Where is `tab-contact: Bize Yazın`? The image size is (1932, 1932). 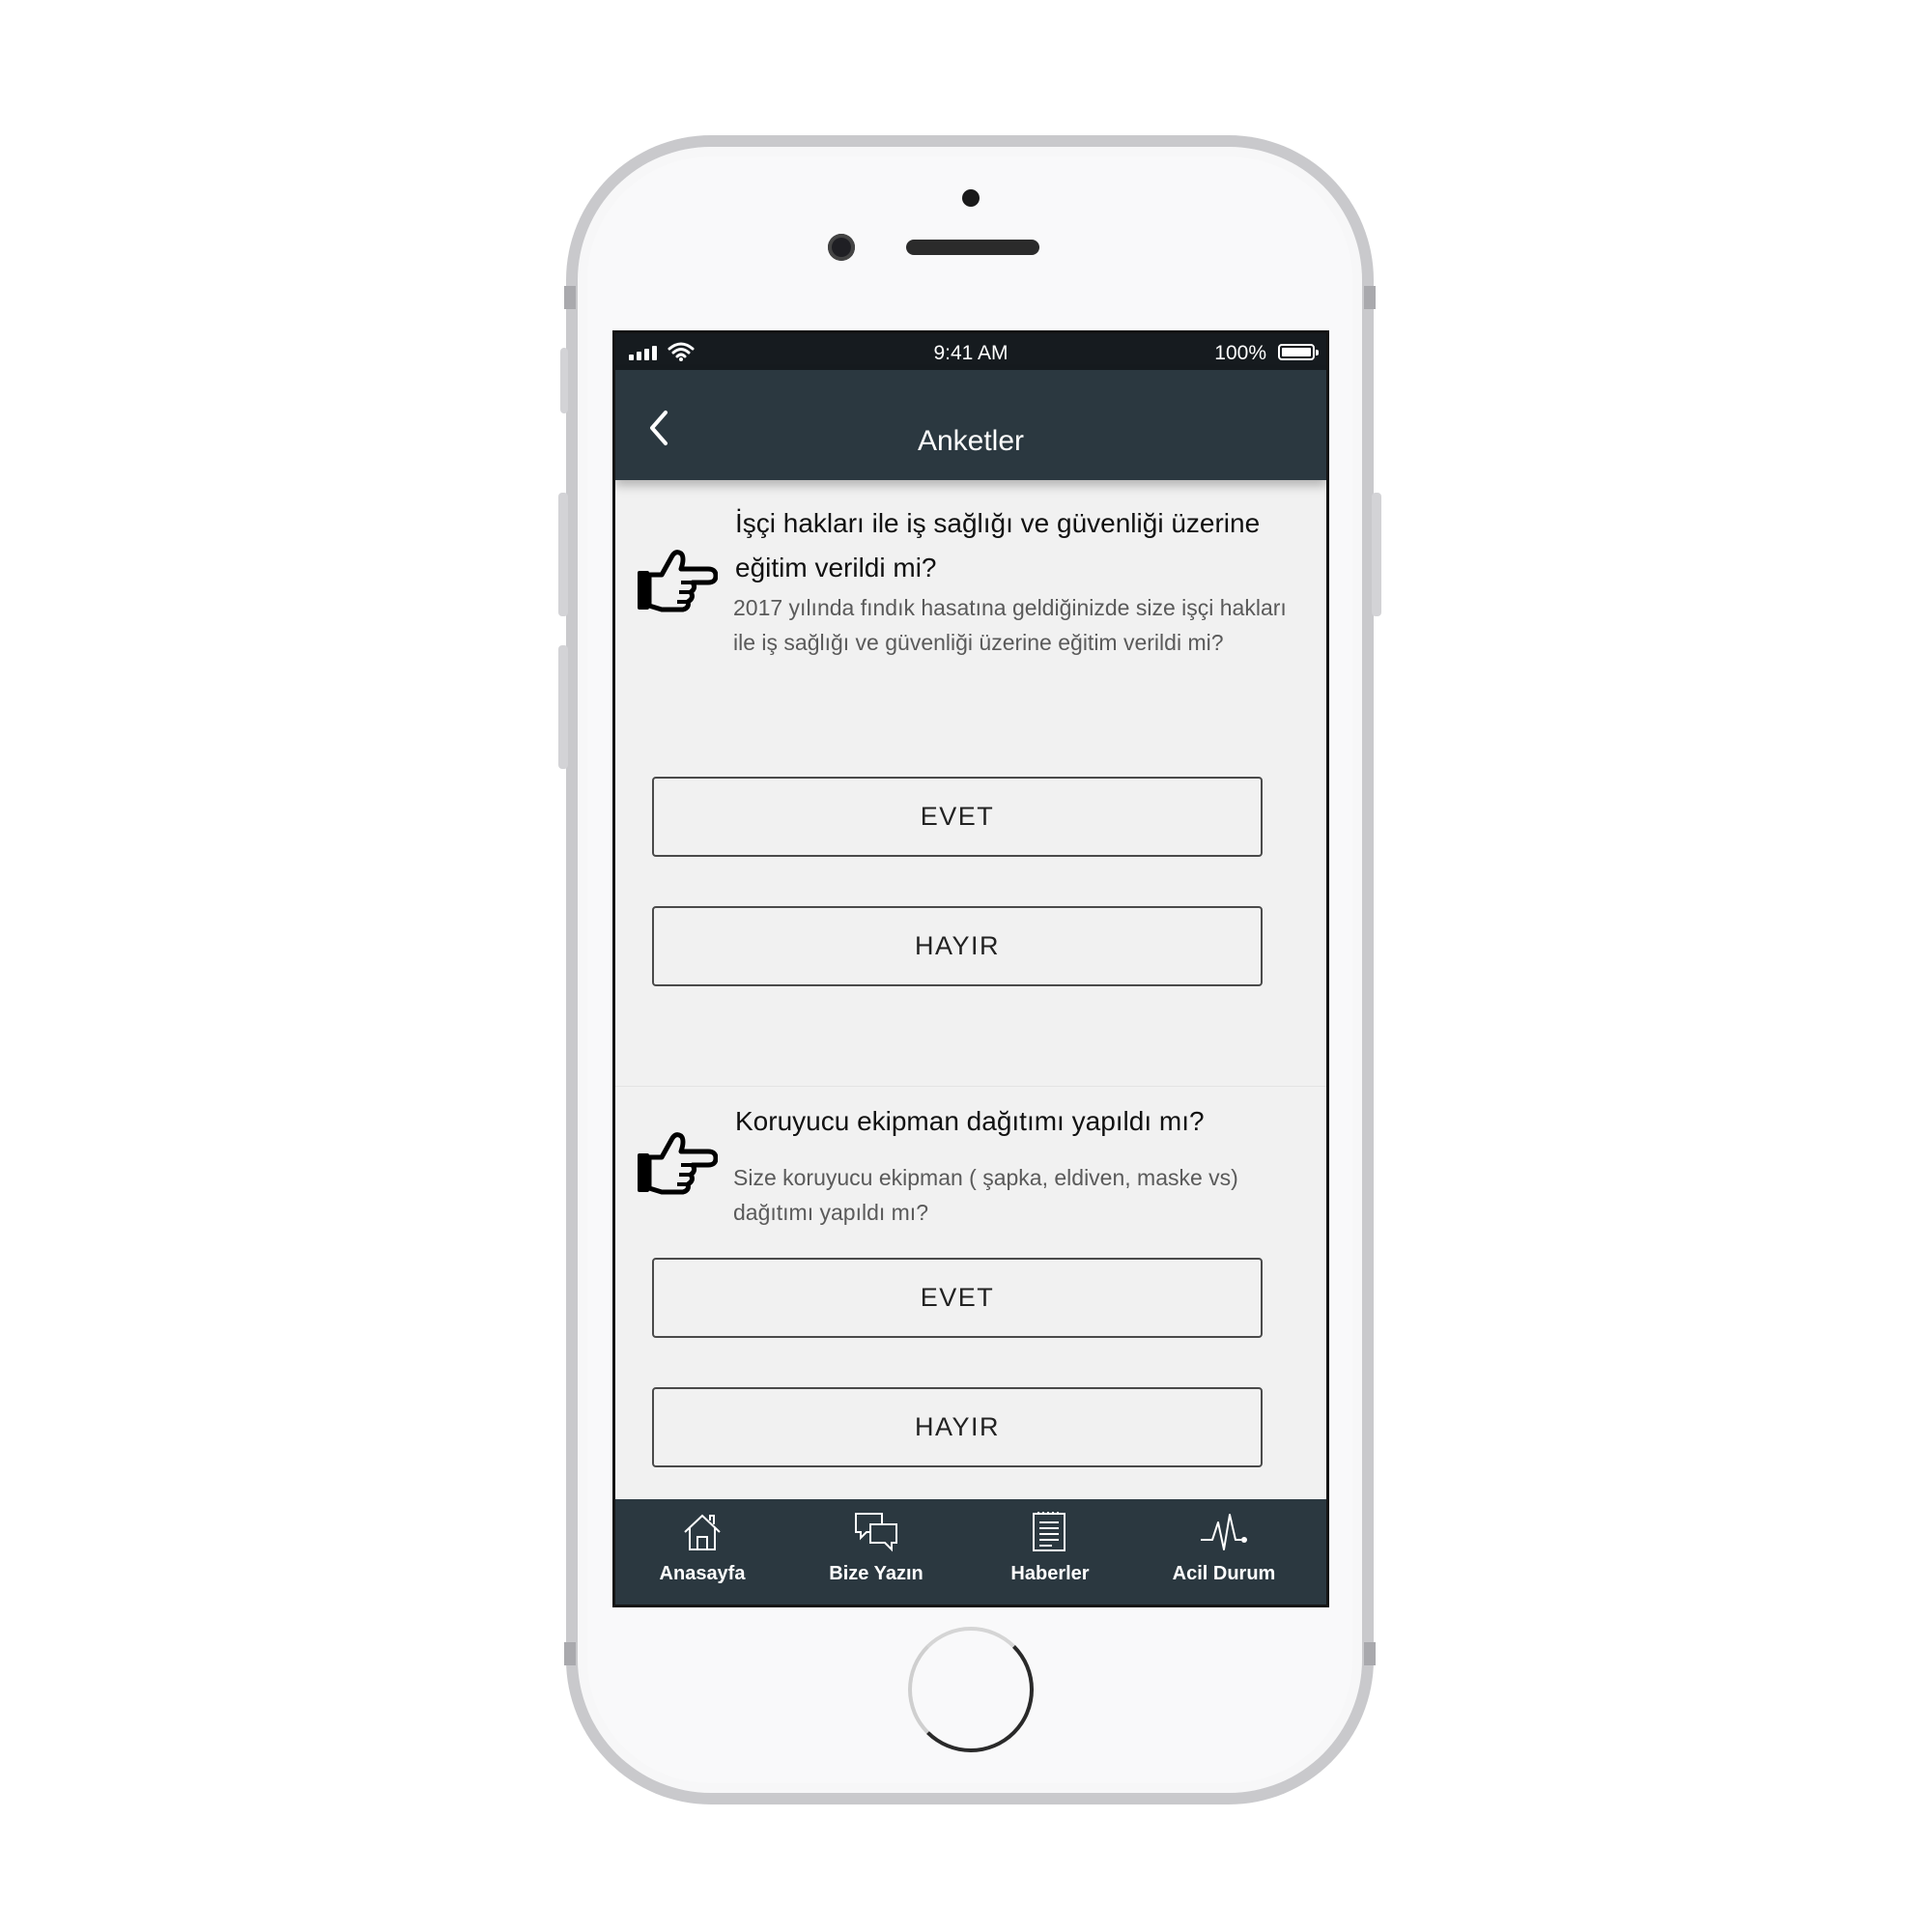 tab-contact: Bize Yazın is located at coordinates (876, 1552).